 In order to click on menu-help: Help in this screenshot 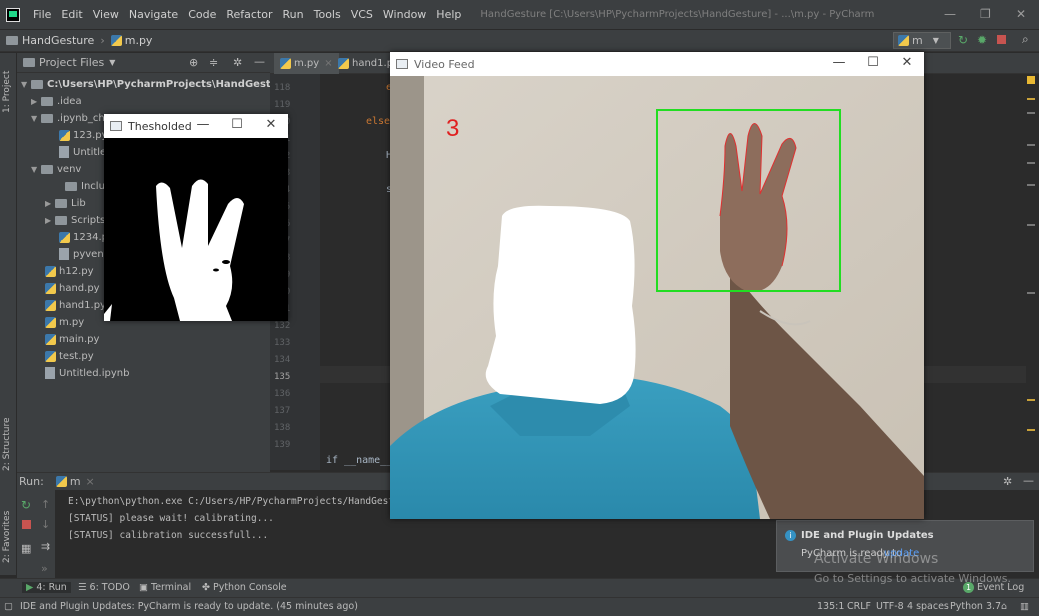, I will do `click(448, 14)`.